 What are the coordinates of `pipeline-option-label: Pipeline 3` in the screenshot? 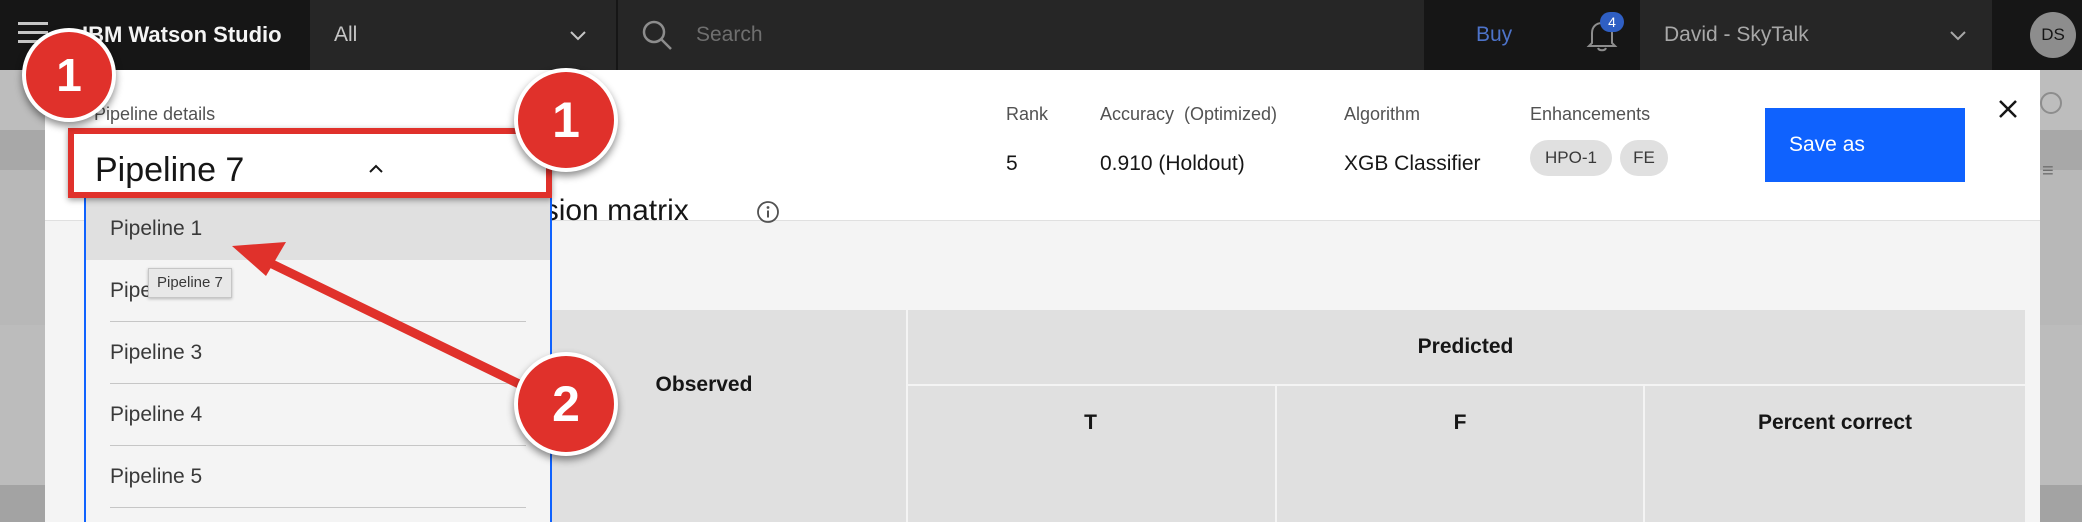 It's located at (156, 352).